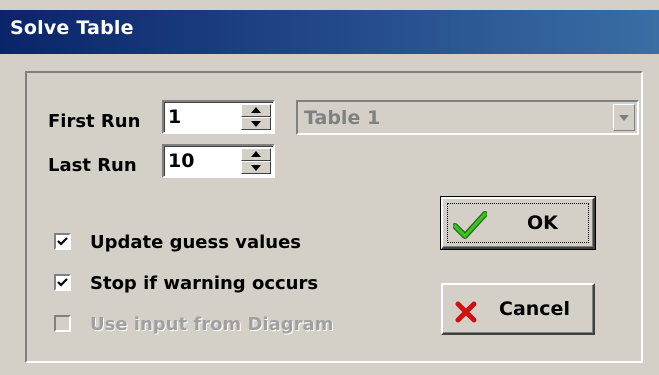 This screenshot has width=659, height=375. Describe the element at coordinates (329, 32) in the screenshot. I see `title-bar: Solve Table` at that location.